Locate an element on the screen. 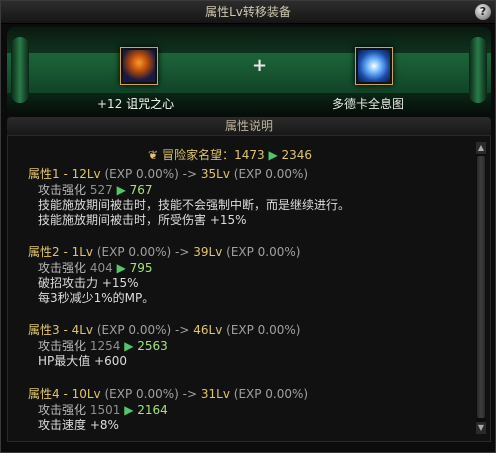  effect-line: HP最大值 +600 is located at coordinates (83, 361).